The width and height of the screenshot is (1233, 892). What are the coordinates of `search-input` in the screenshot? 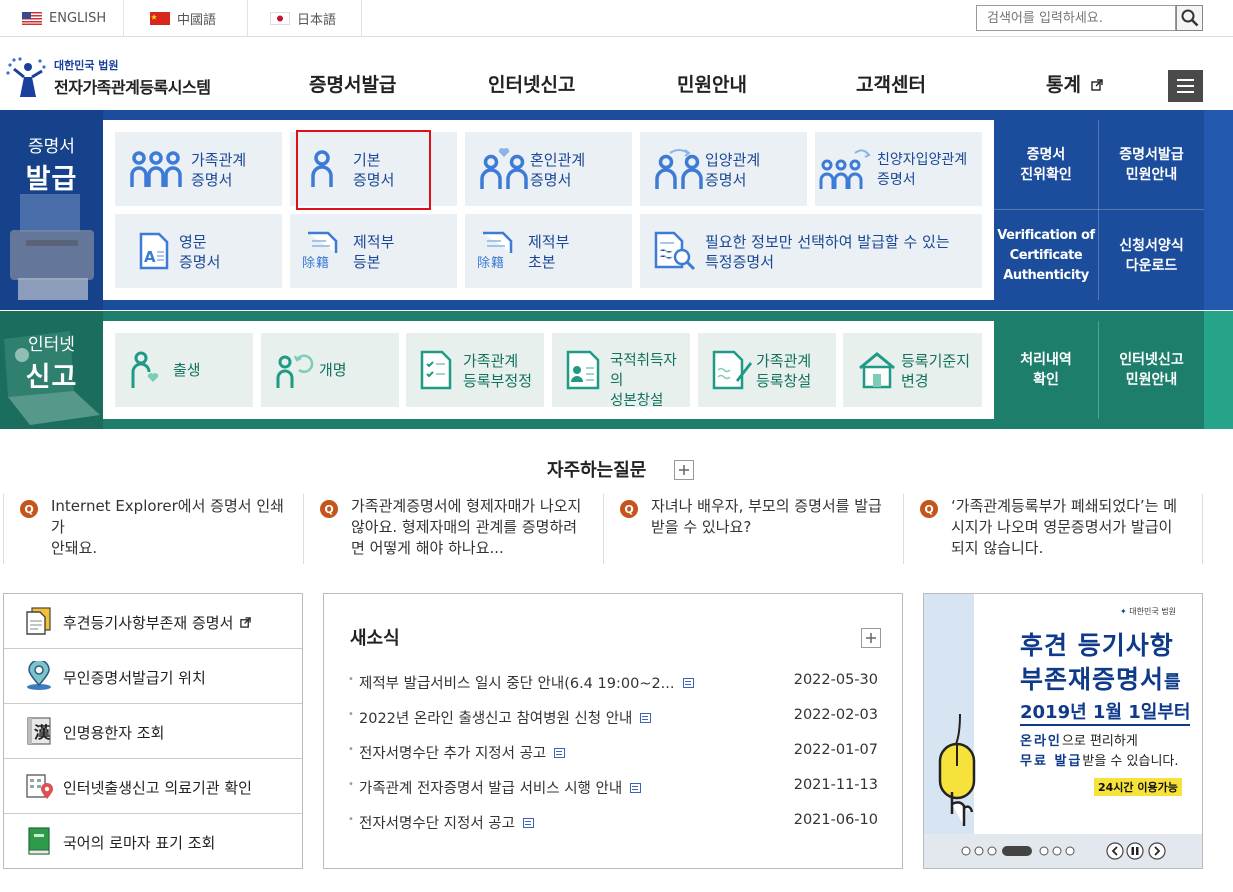 It's located at (1076, 18).